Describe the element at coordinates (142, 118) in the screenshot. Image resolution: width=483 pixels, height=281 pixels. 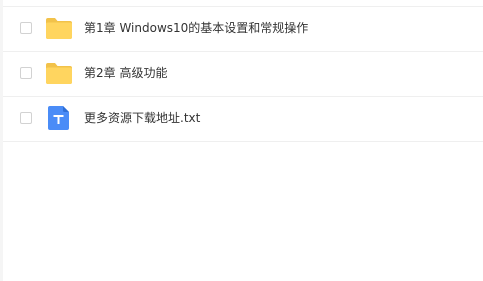
I see `file-name: 更多资源下载地址.txt` at that location.